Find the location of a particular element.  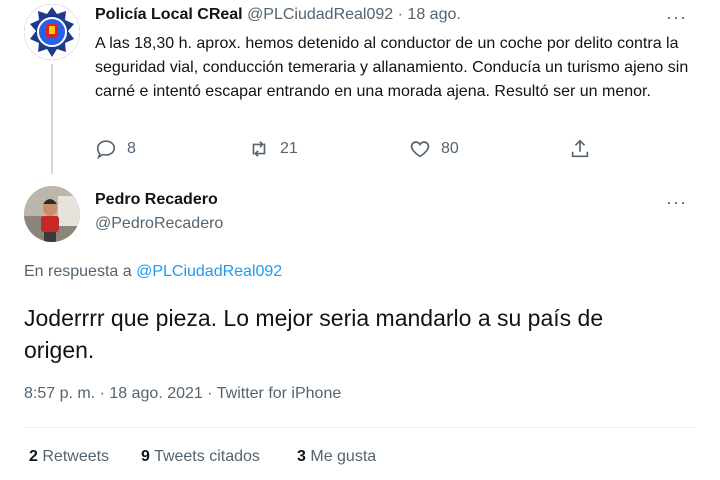

reply-more-options-icon: ··· is located at coordinates (676, 202).